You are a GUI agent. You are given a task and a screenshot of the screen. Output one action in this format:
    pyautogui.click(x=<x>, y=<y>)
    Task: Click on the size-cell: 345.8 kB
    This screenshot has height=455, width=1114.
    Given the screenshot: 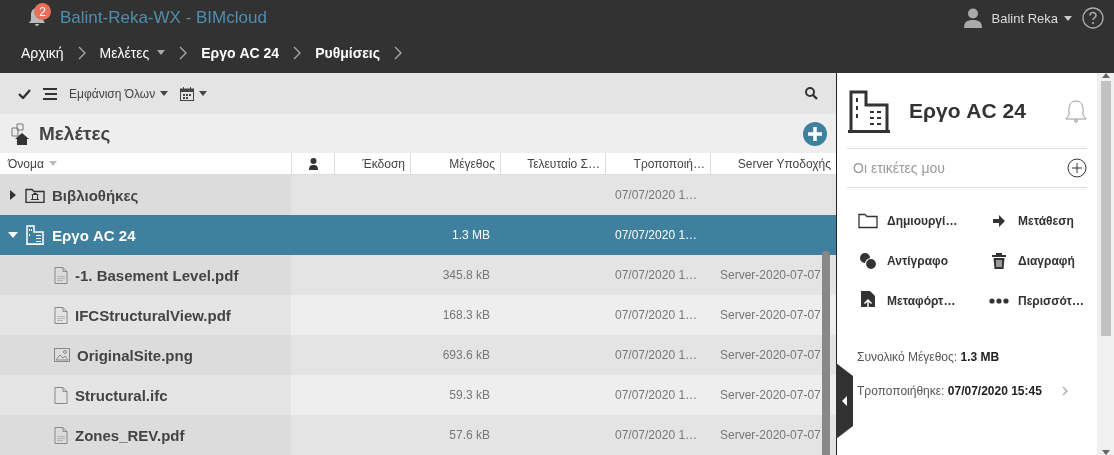 What is the action you would take?
    pyautogui.click(x=466, y=275)
    